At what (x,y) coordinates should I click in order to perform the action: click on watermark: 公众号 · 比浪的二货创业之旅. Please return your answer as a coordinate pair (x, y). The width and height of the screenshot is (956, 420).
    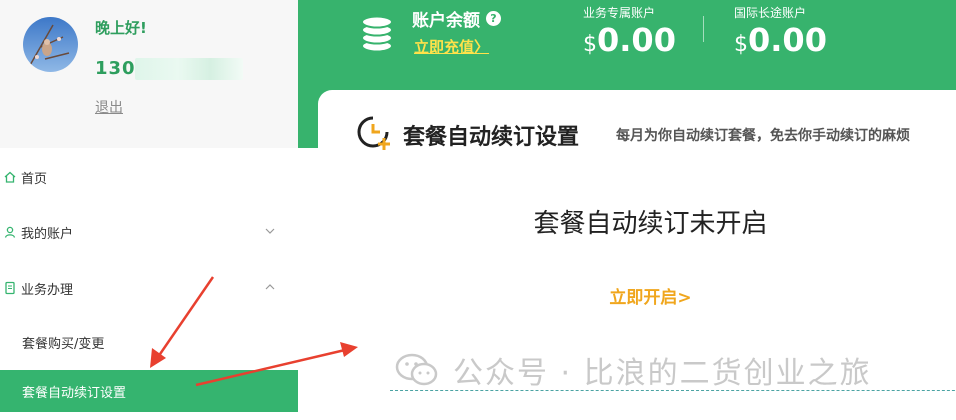
    Looking at the image, I should click on (633, 370).